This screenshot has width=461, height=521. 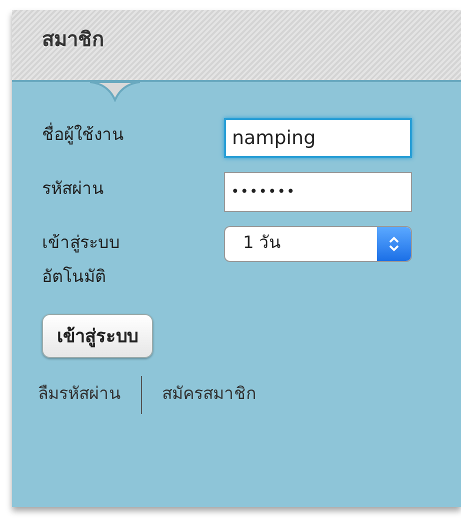 What do you see at coordinates (133, 135) in the screenshot?
I see `field-label: ชื่อผู้ใช้งาน` at bounding box center [133, 135].